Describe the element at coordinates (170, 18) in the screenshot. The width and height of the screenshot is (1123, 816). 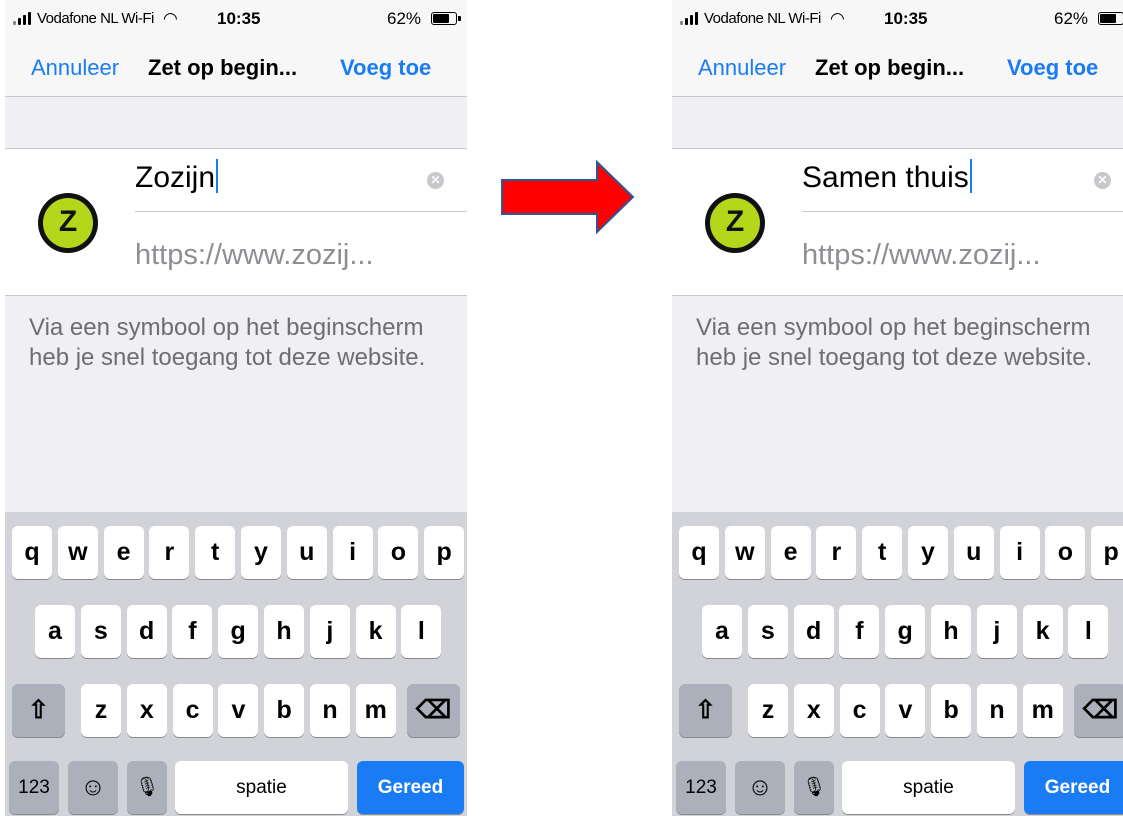
I see `wifi-icon: ◠` at that location.